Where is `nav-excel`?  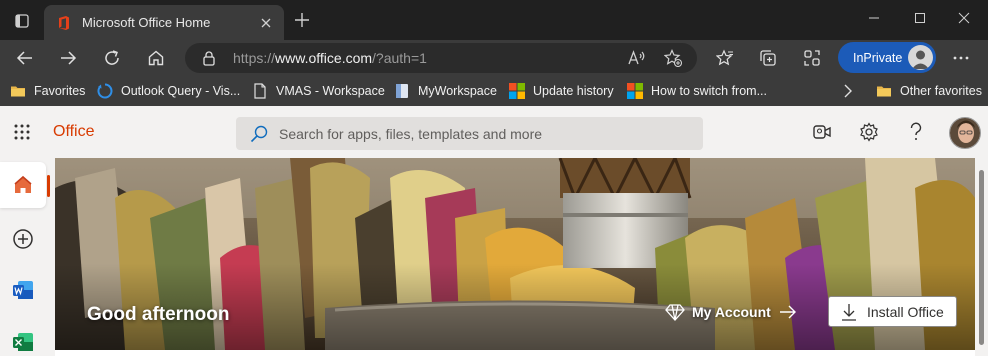 nav-excel is located at coordinates (23, 337).